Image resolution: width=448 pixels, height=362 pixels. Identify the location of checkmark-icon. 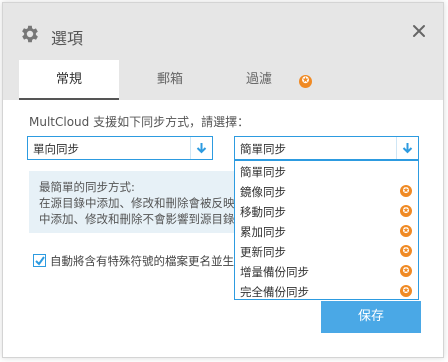
(40, 261).